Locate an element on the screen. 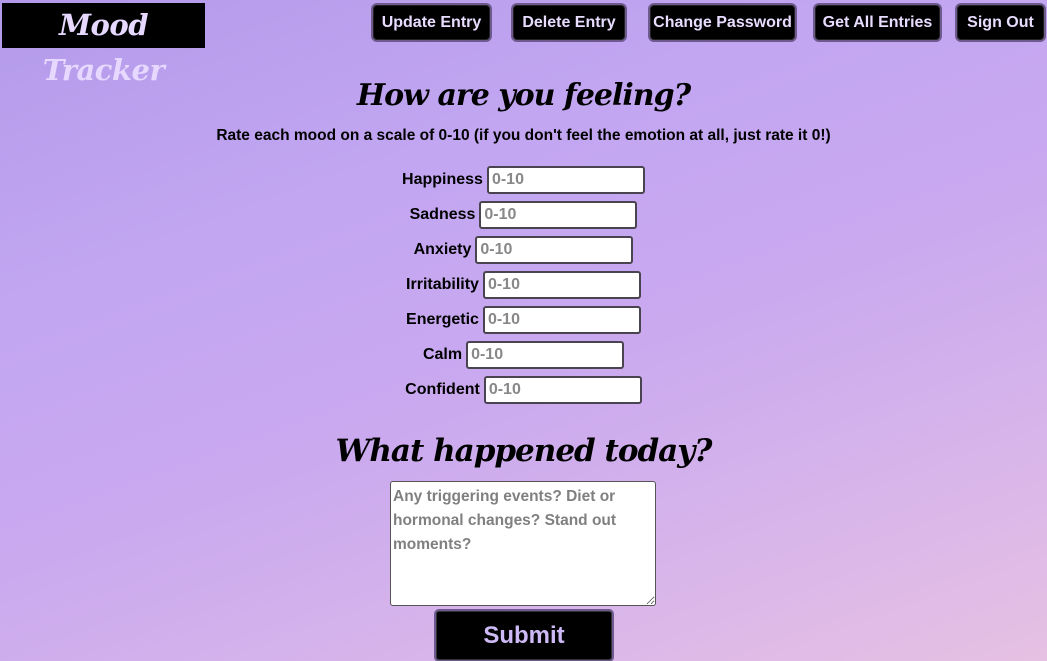 This screenshot has width=1047, height=661. get-all-entries-button: Get All Entries is located at coordinates (877, 22).